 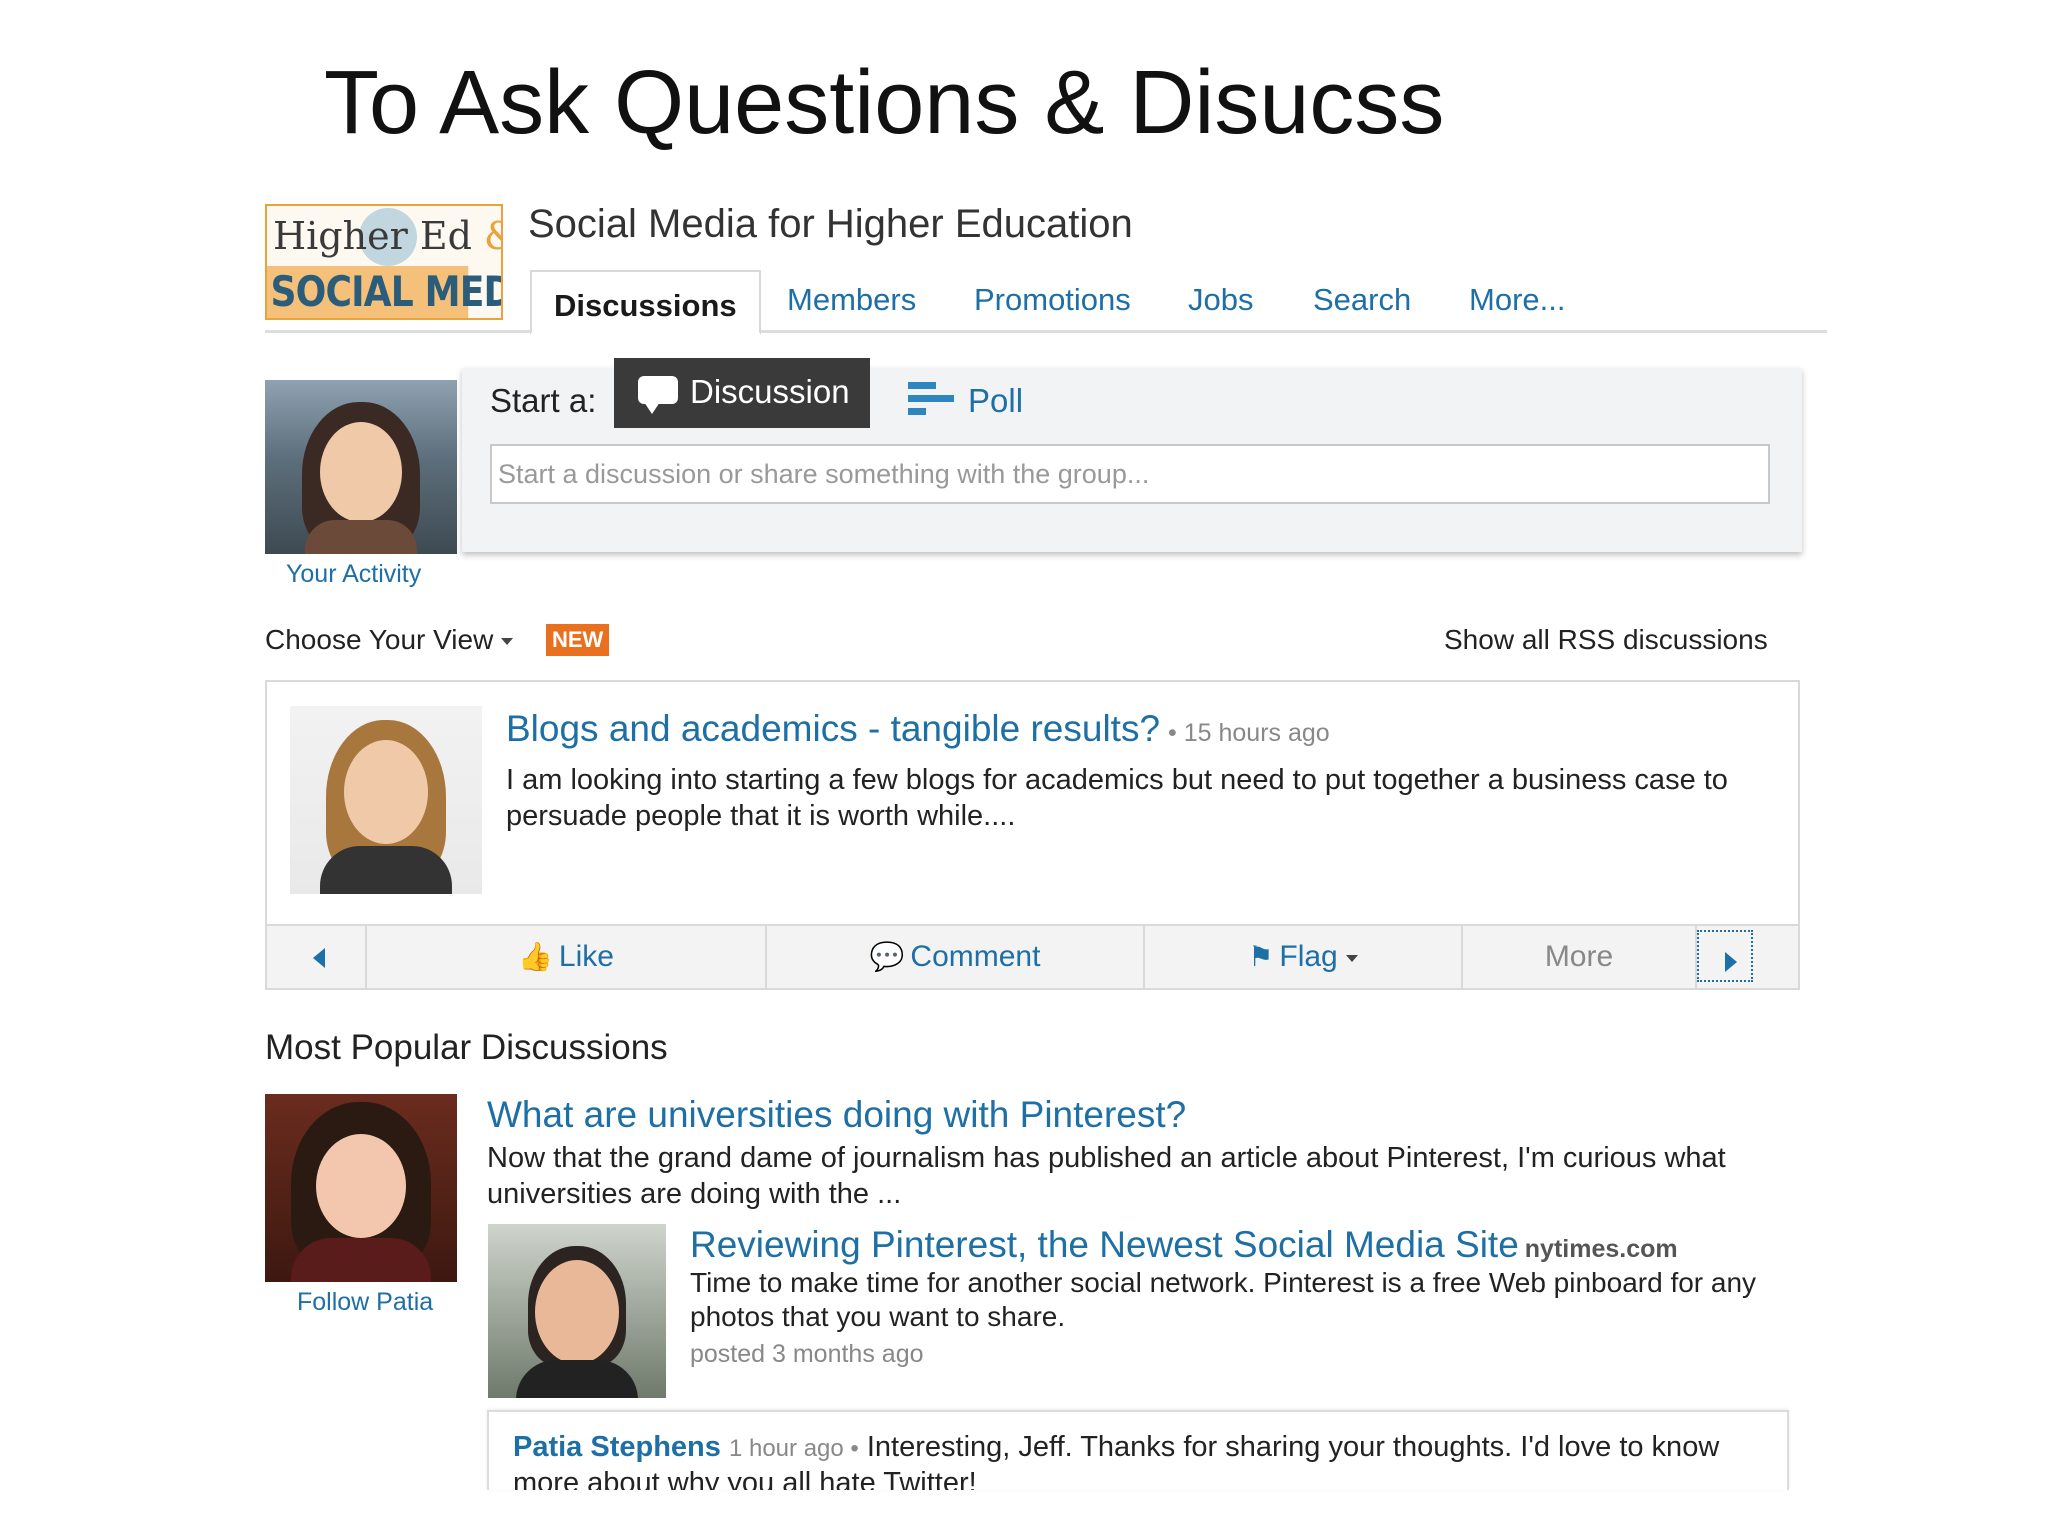 I want to click on arrow-left-icon, so click(x=319, y=958).